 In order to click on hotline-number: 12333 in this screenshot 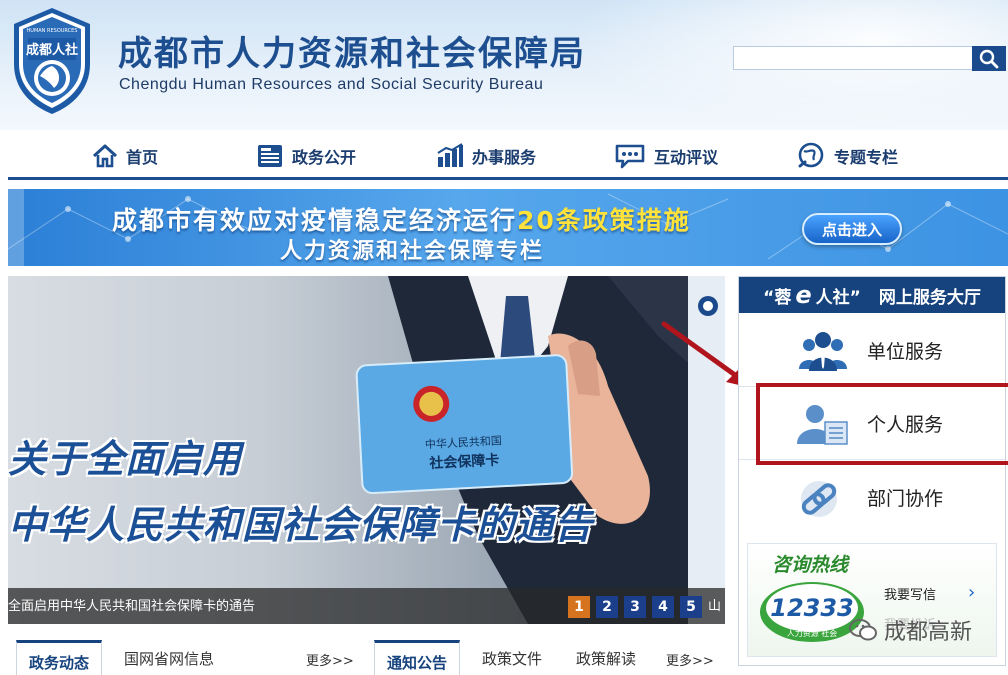, I will do `click(812, 608)`.